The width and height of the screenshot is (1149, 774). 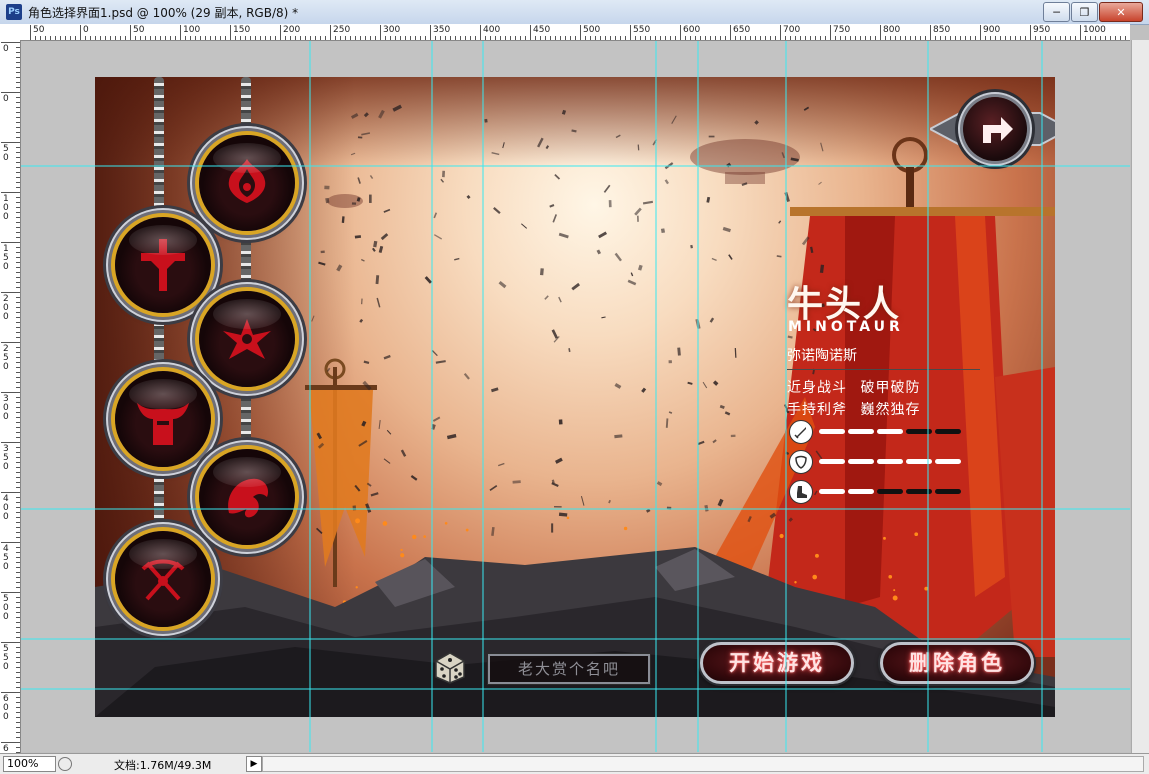 I want to click on character-english-name: MINOTAUR, so click(x=846, y=327).